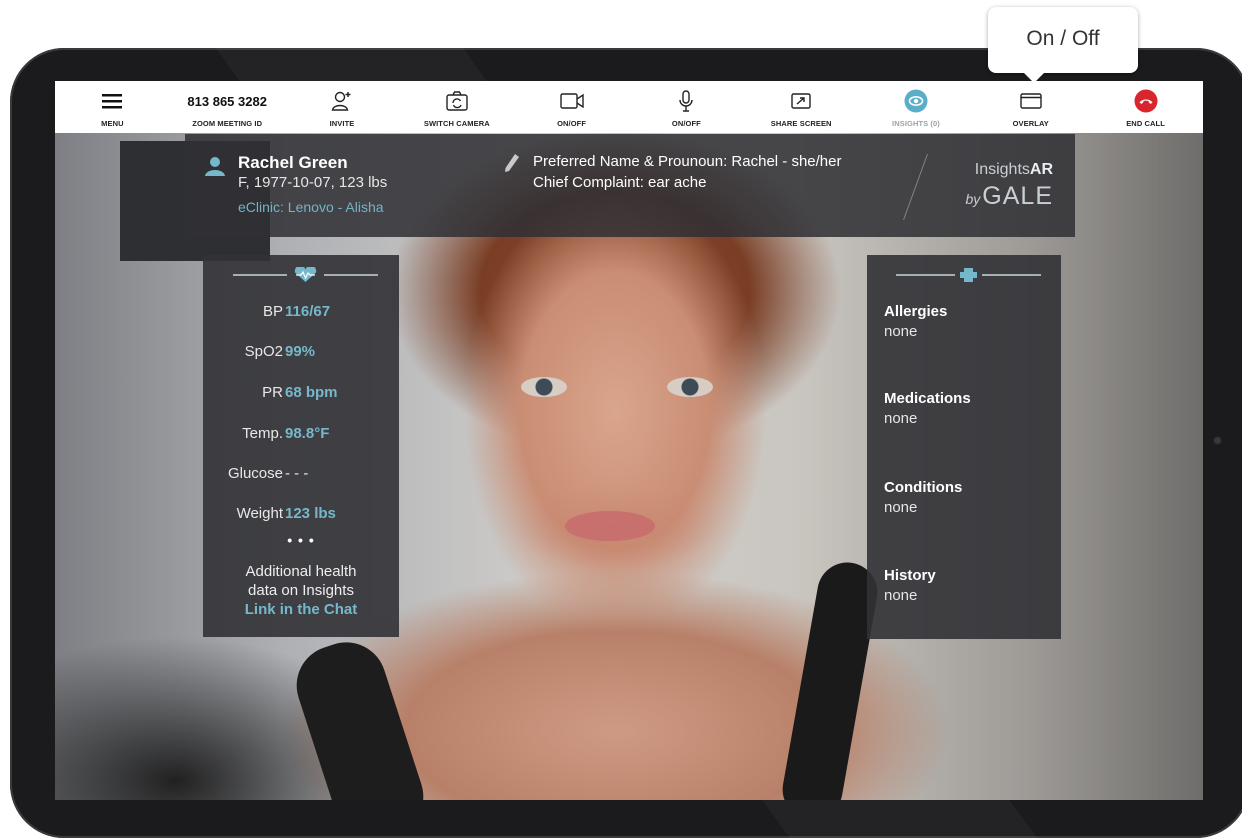 The image size is (1242, 838). What do you see at coordinates (910, 575) in the screenshot?
I see `history-label: History` at bounding box center [910, 575].